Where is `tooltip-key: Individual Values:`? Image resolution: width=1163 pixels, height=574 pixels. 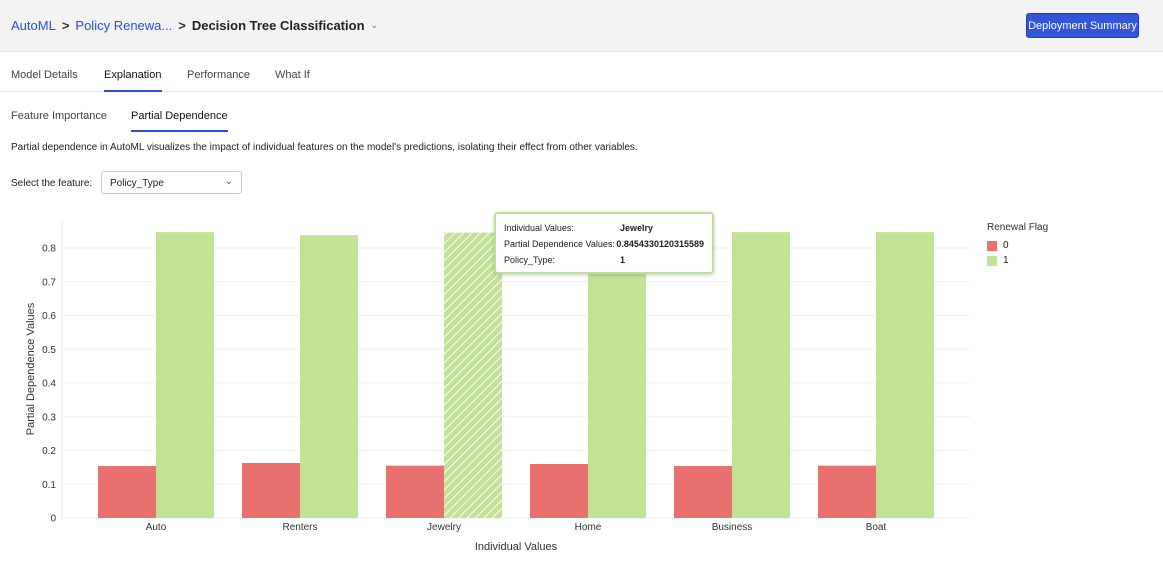 tooltip-key: Individual Values: is located at coordinates (539, 228).